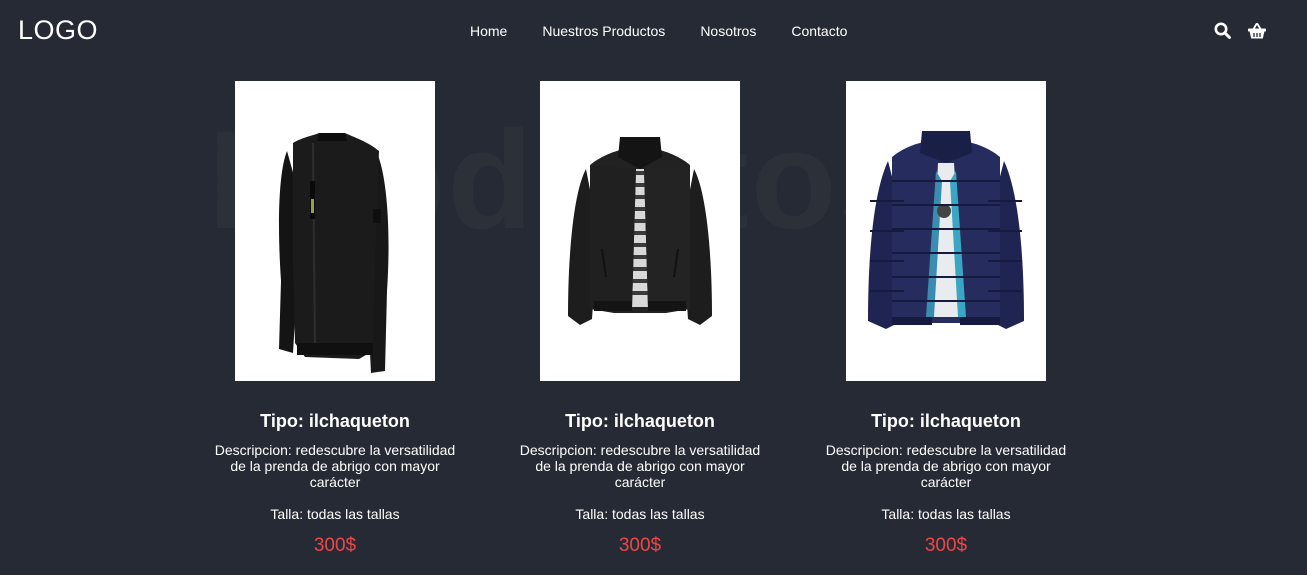 The width and height of the screenshot is (1307, 575). Describe the element at coordinates (58, 30) in the screenshot. I see `logo: LOGO` at that location.